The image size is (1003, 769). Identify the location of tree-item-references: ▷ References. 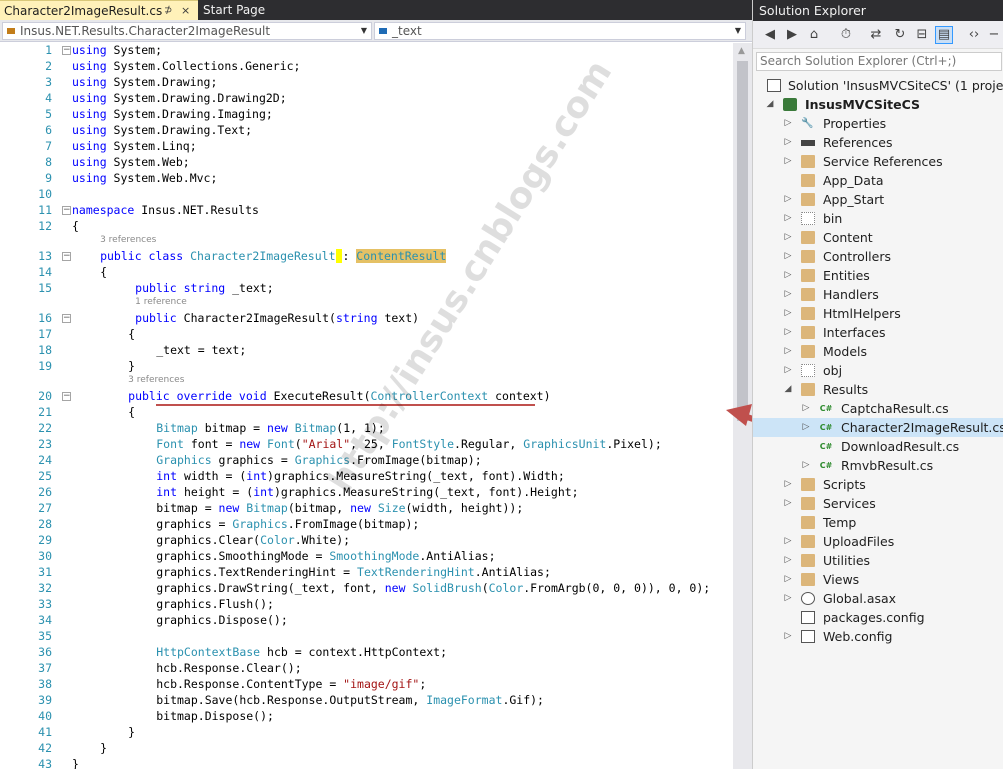
(878, 142).